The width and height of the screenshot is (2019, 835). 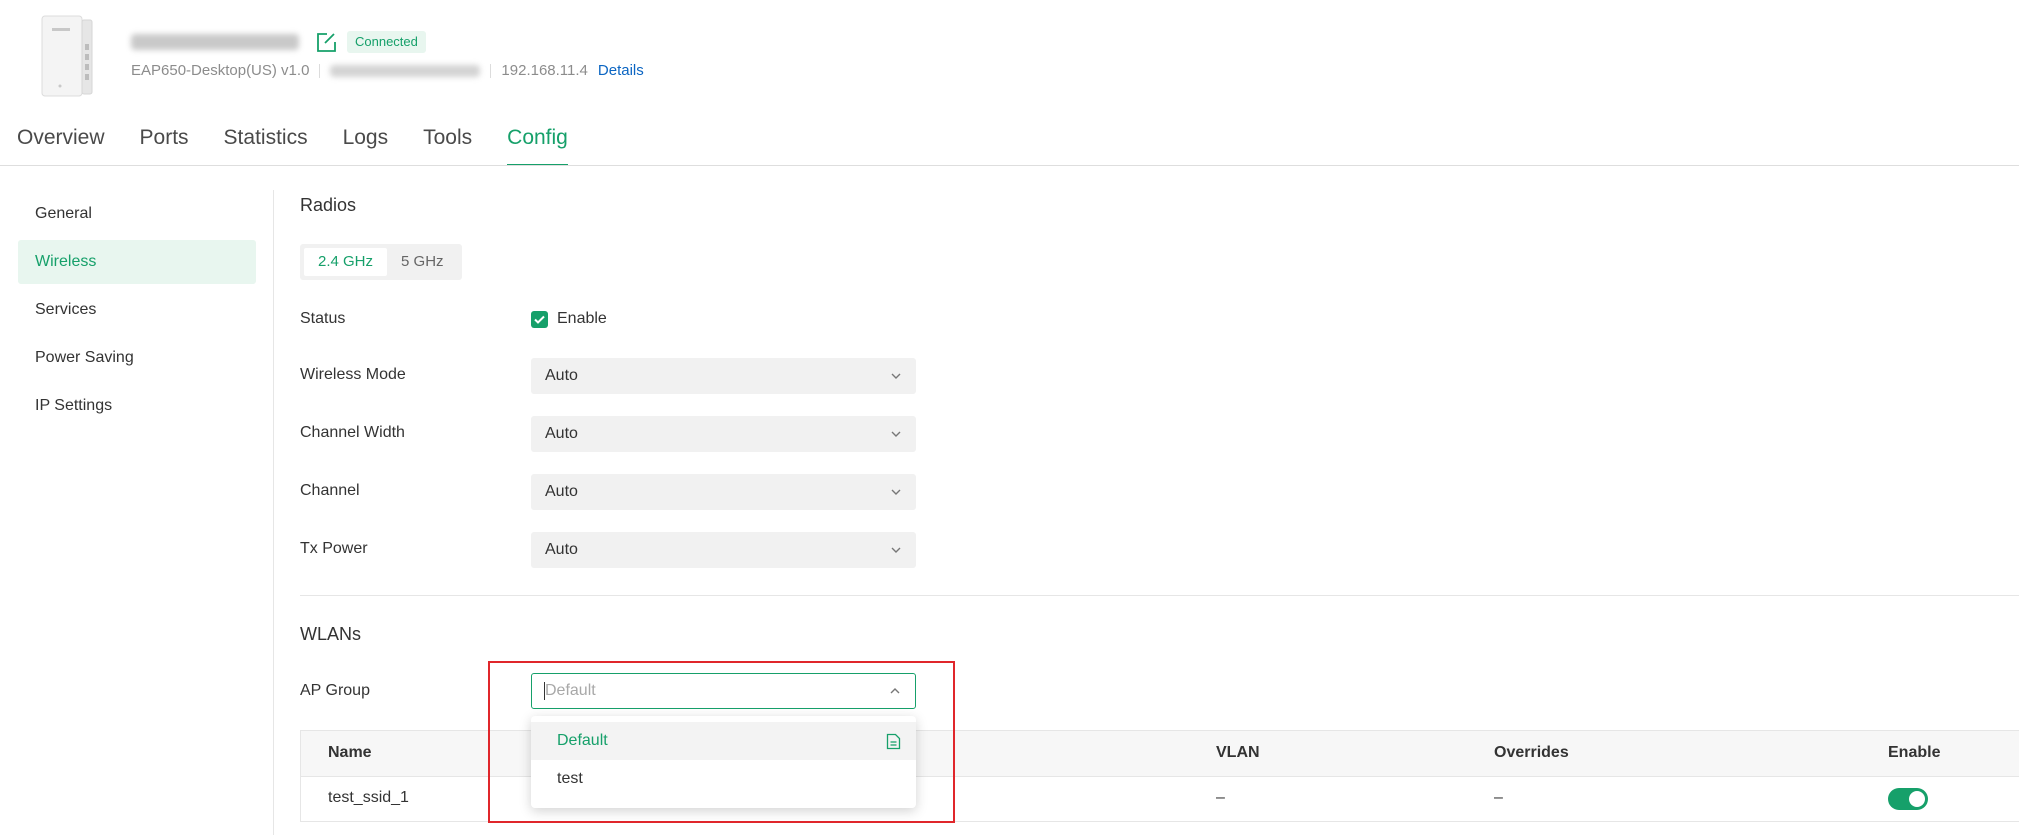 What do you see at coordinates (330, 490) in the screenshot?
I see `channel-label: Channel` at bounding box center [330, 490].